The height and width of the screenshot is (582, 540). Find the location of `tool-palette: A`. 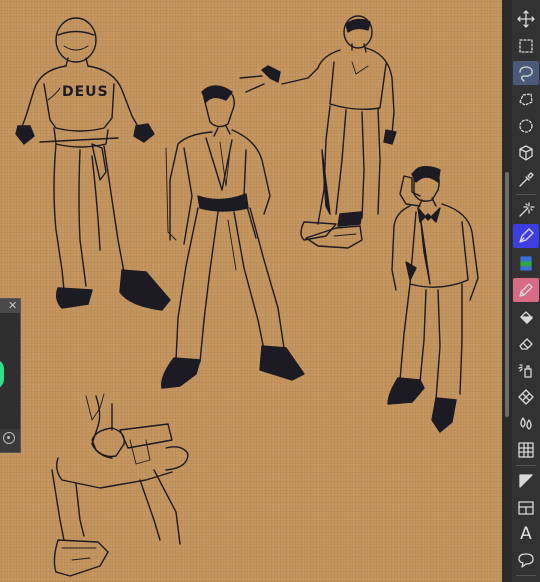

tool-palette: A is located at coordinates (526, 291).